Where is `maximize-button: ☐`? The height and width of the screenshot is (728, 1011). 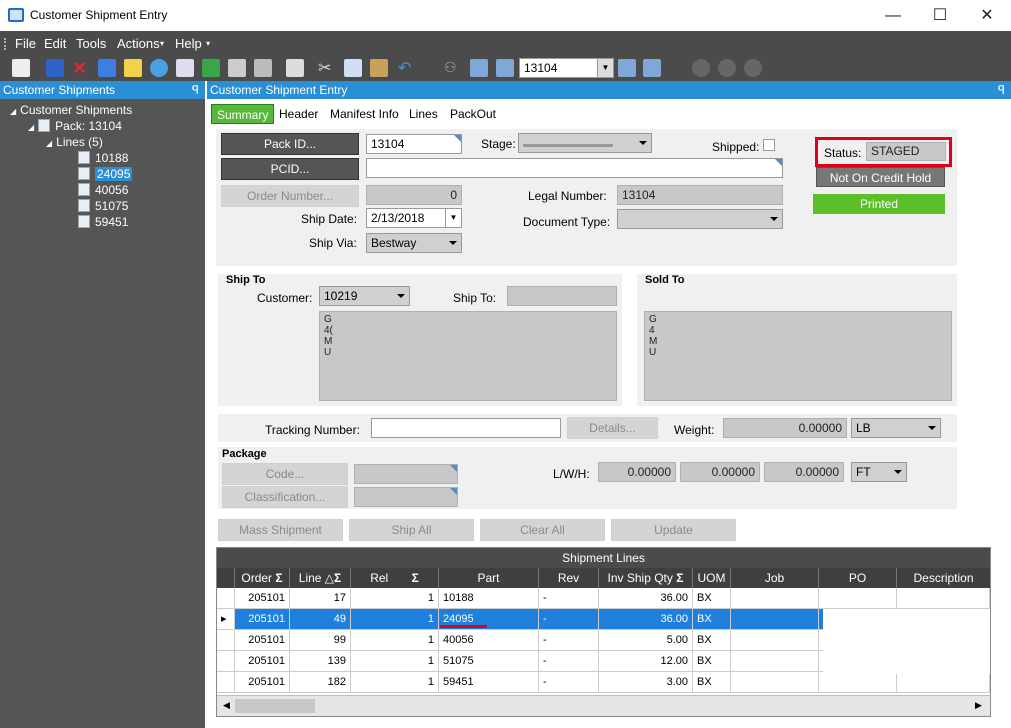 maximize-button: ☐ is located at coordinates (940, 15).